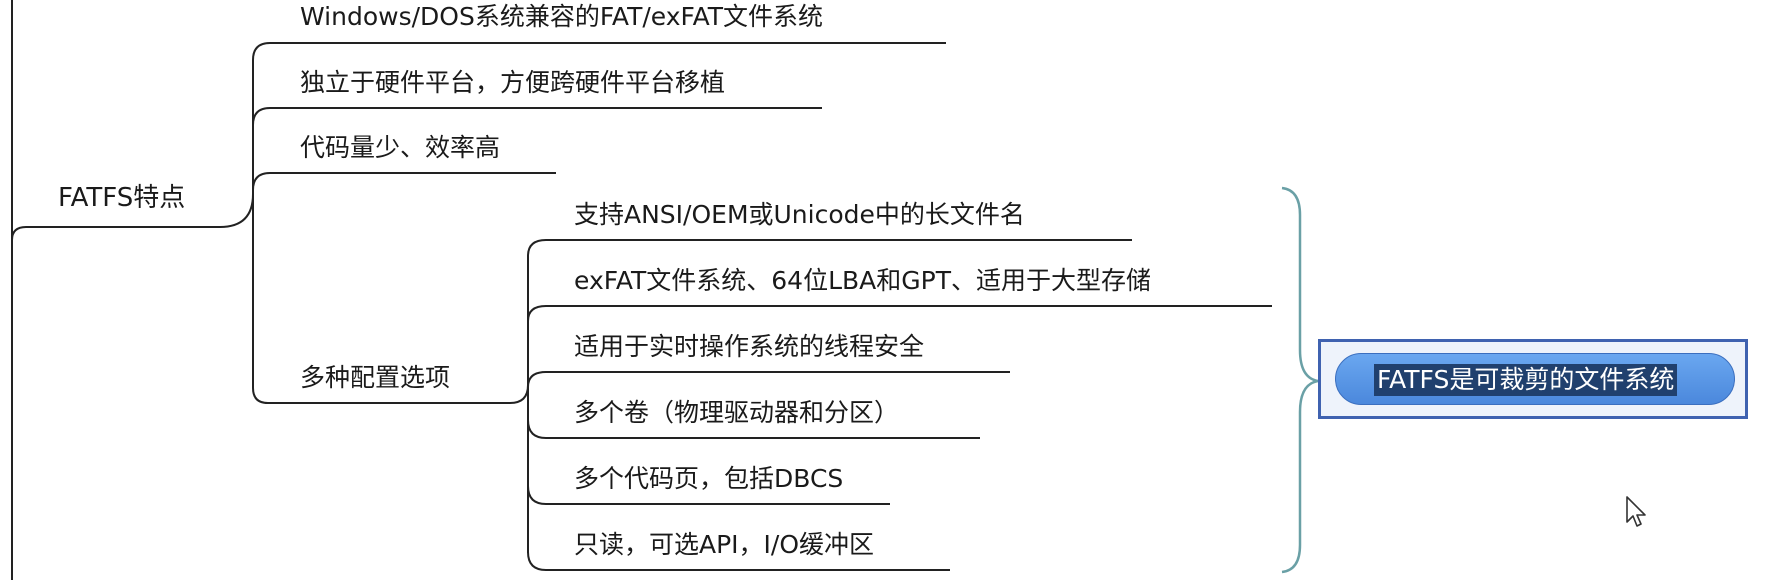  Describe the element at coordinates (561, 17) in the screenshot. I see `branch-node-1: Windows/DOS系统兼容的FAT/exFAT文件系统` at that location.